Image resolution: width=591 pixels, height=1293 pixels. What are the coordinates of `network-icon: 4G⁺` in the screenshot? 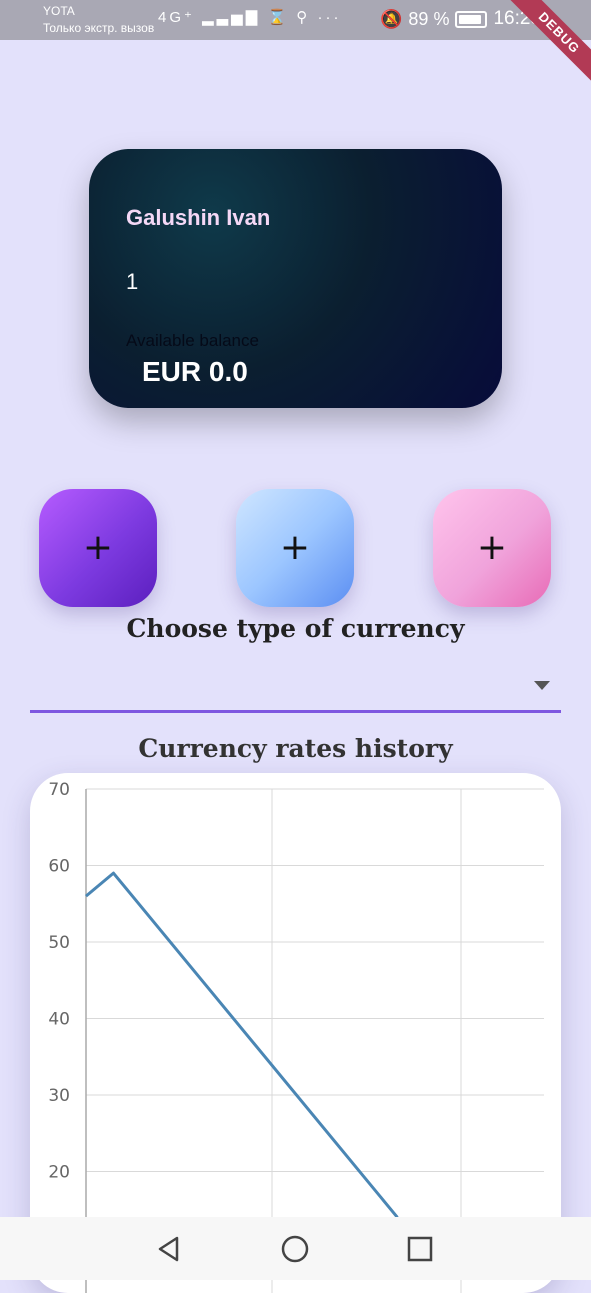 It's located at (176, 17).